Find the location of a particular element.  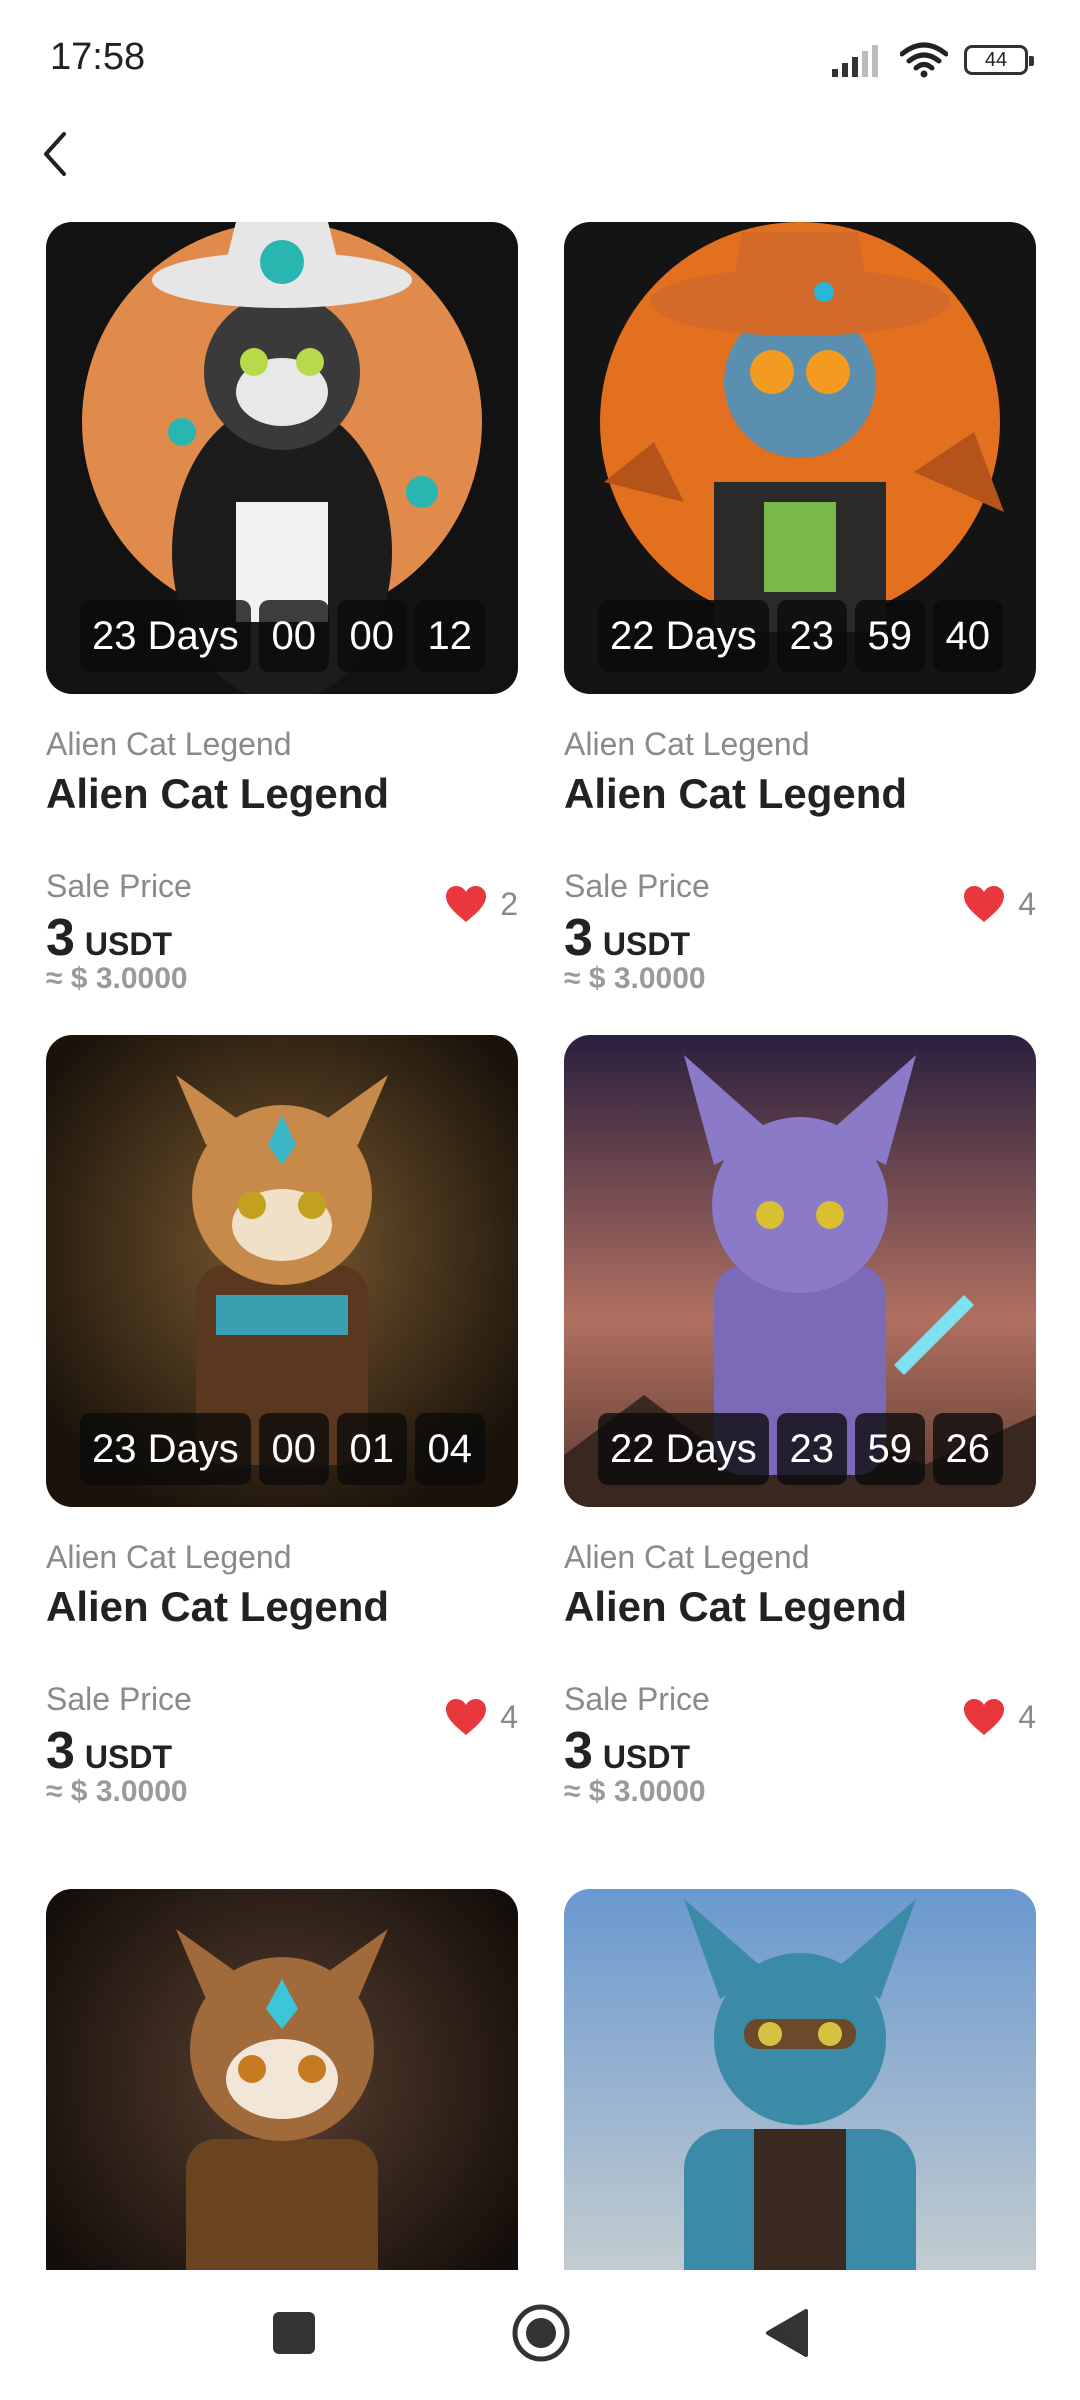

battery-icon: 44 is located at coordinates (999, 60).